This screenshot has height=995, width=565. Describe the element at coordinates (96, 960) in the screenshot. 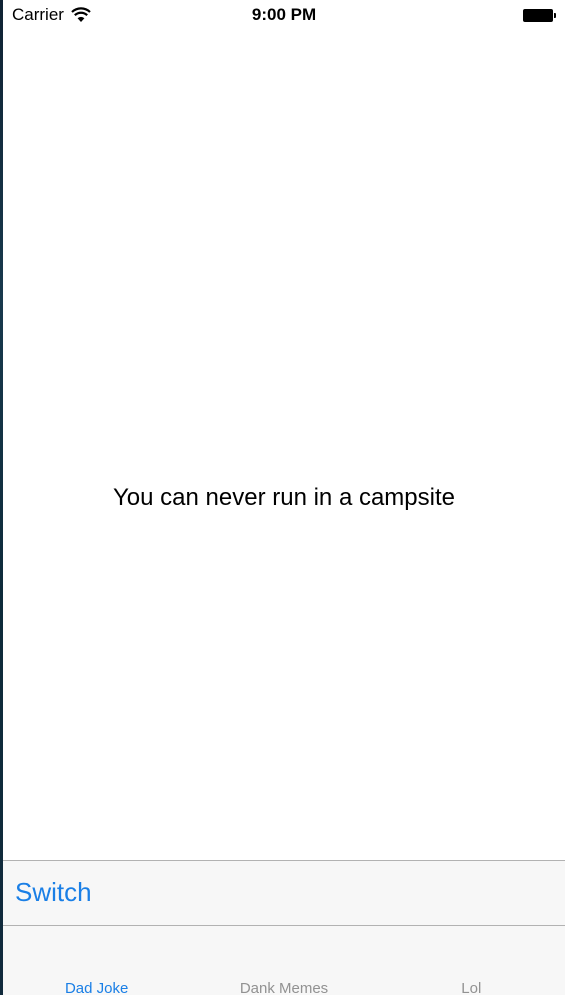

I see `tab-dad-joke: Dad Joke` at that location.